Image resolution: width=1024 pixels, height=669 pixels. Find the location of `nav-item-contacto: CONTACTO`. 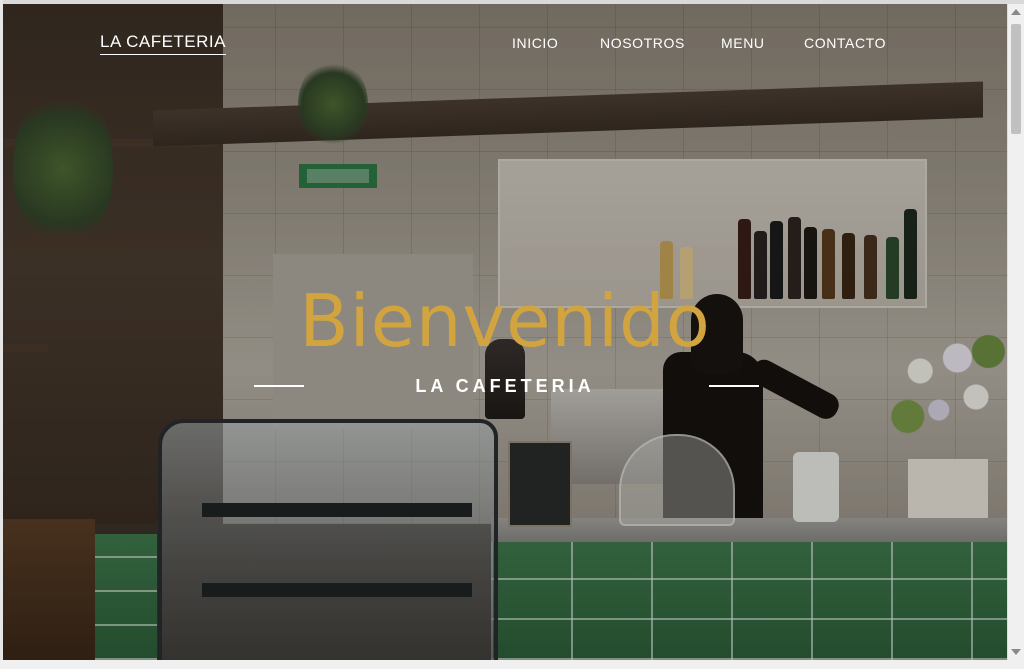

nav-item-contacto: CONTACTO is located at coordinates (845, 43).